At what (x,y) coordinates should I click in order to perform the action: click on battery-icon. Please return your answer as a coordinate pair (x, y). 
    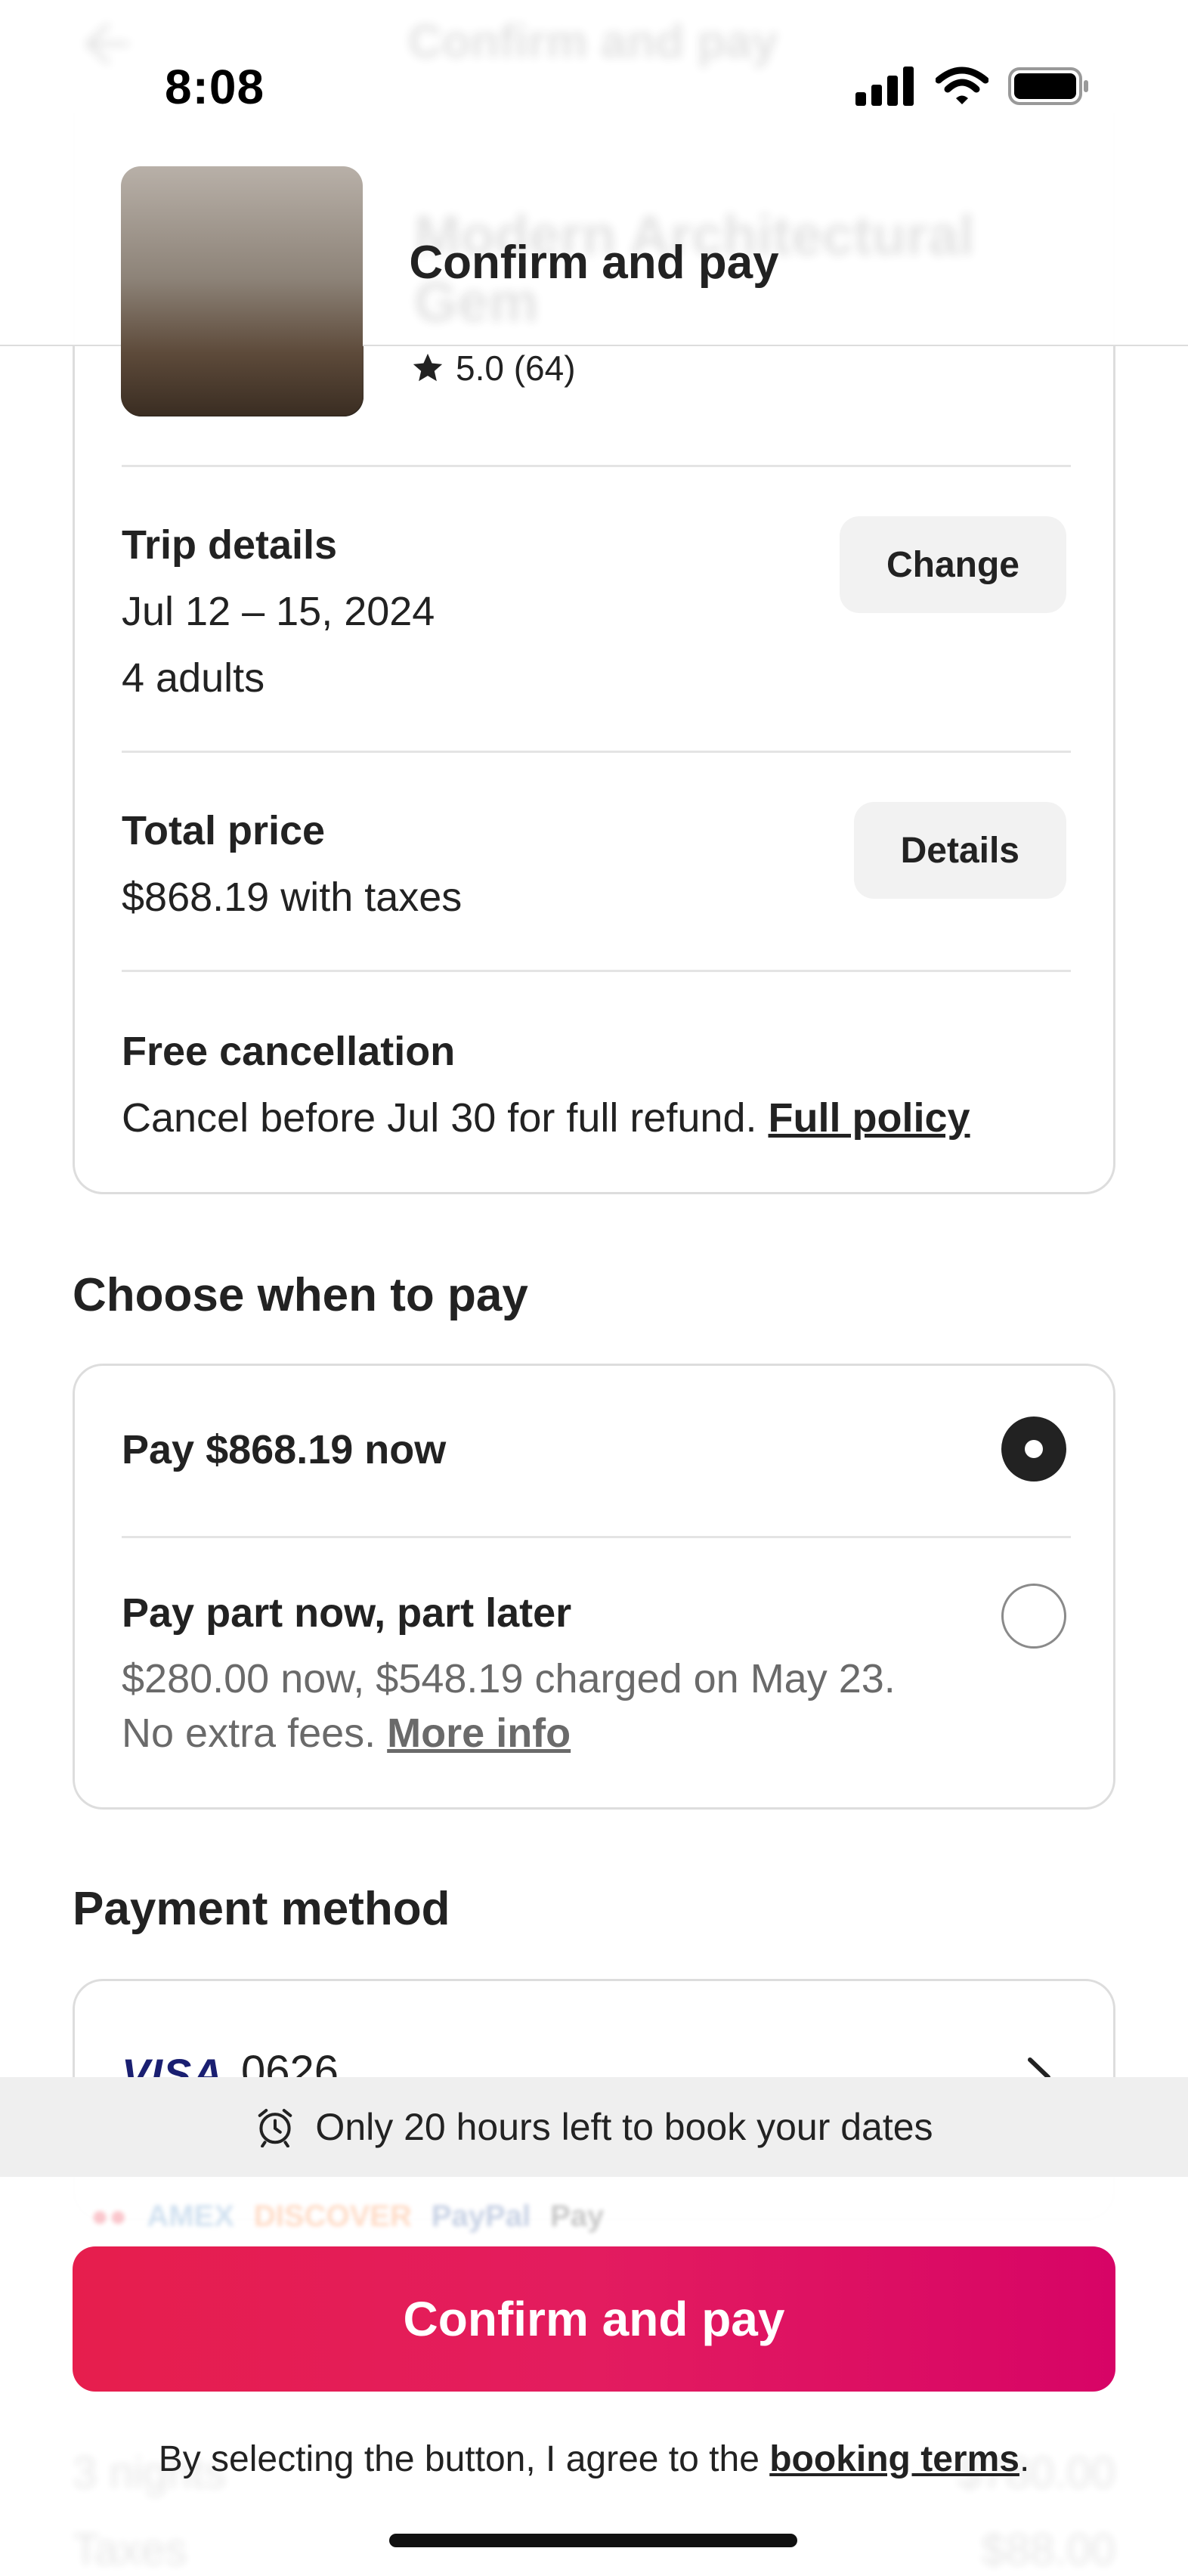
    Looking at the image, I should click on (1048, 86).